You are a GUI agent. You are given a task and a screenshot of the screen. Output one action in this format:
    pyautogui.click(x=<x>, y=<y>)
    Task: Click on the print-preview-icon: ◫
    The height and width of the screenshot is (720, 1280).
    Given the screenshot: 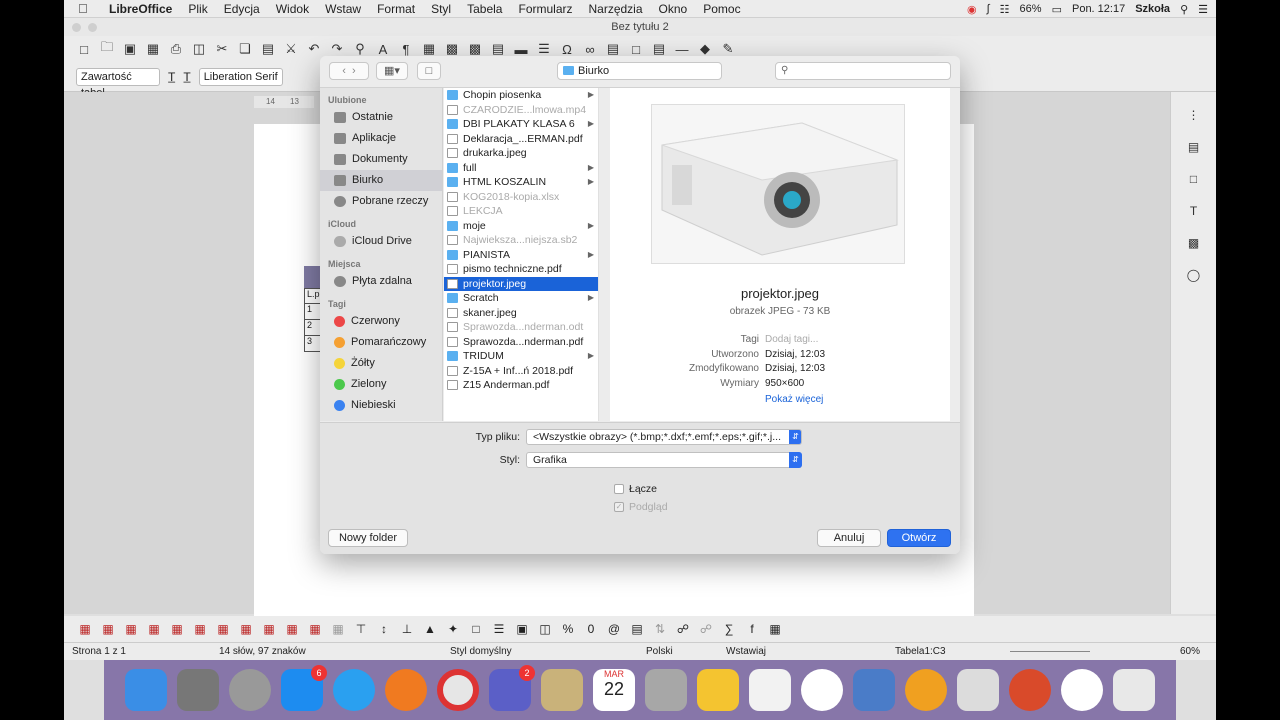 What is the action you would take?
    pyautogui.click(x=199, y=49)
    